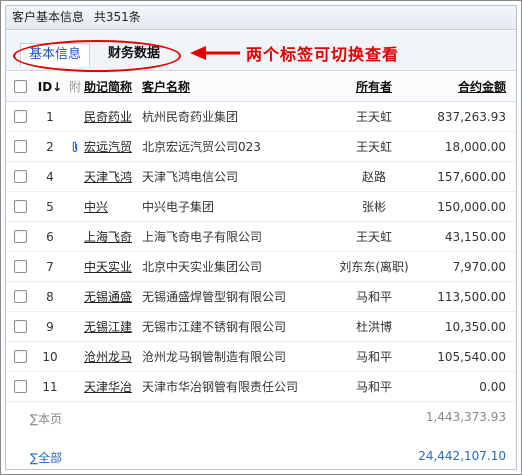  What do you see at coordinates (46, 419) in the screenshot?
I see `page-total-label: ∑本页` at bounding box center [46, 419].